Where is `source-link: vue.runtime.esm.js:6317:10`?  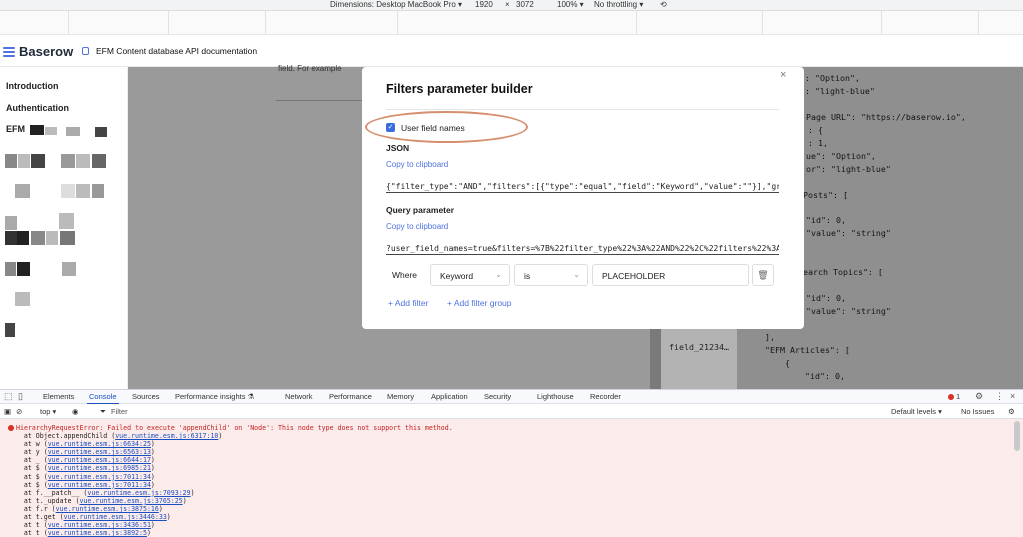 source-link: vue.runtime.esm.js:6317:10 is located at coordinates (166, 436).